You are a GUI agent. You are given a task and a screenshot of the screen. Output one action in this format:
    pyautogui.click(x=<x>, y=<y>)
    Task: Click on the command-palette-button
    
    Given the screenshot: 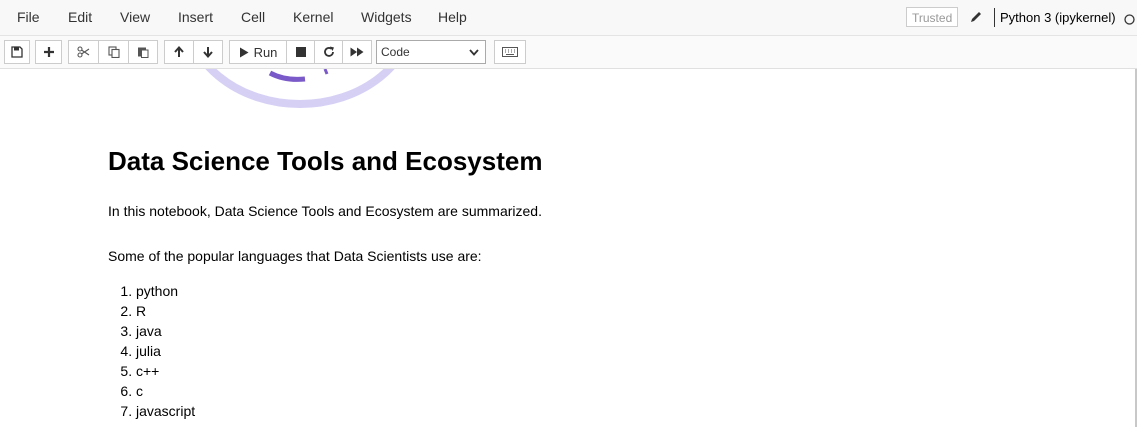 What is the action you would take?
    pyautogui.click(x=510, y=52)
    